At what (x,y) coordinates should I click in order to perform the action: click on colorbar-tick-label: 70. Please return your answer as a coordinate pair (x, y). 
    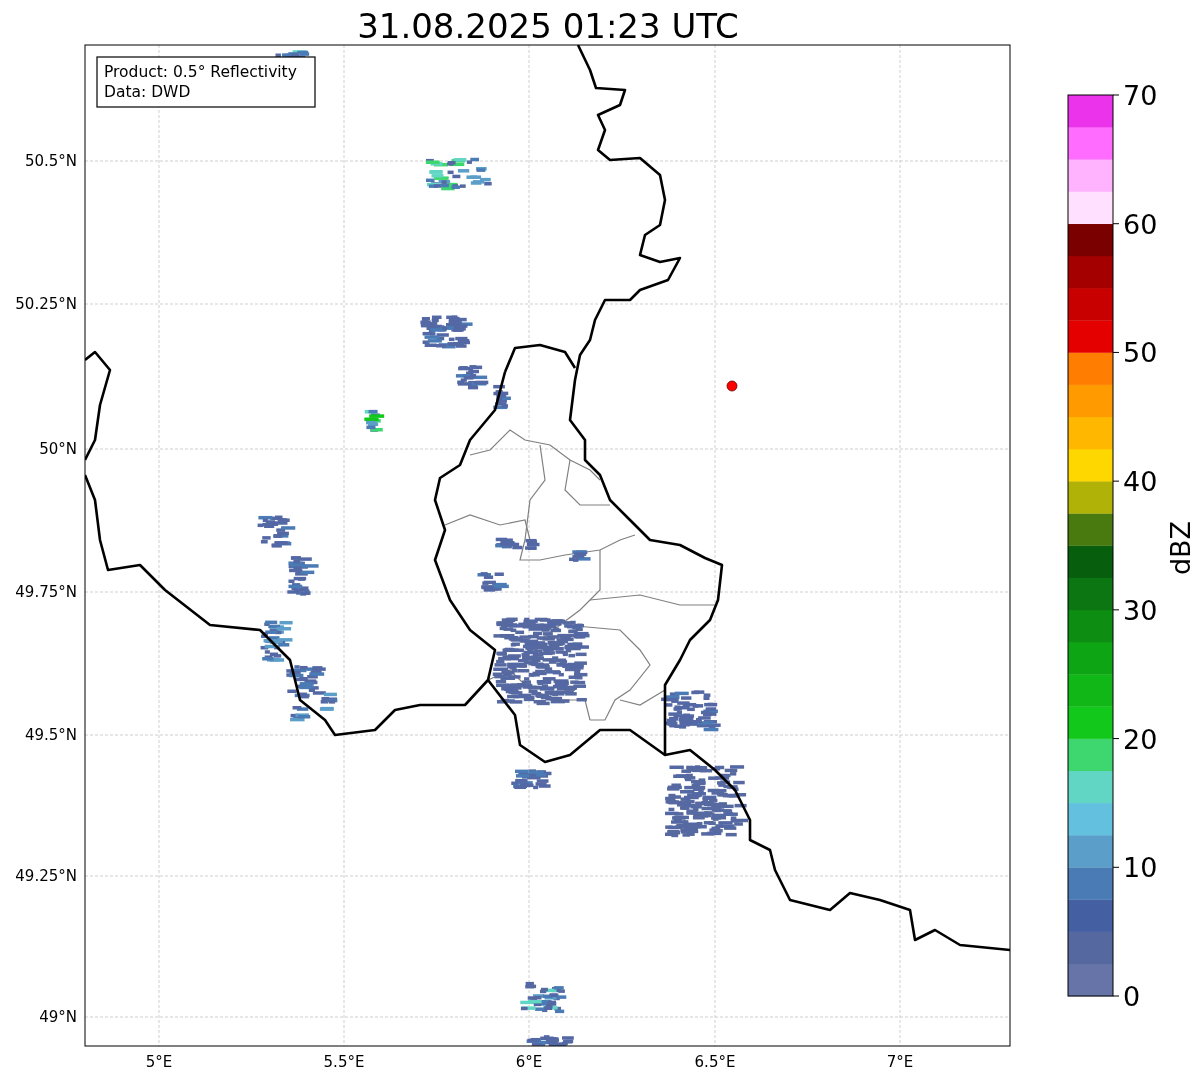
    Looking at the image, I should click on (1140, 95).